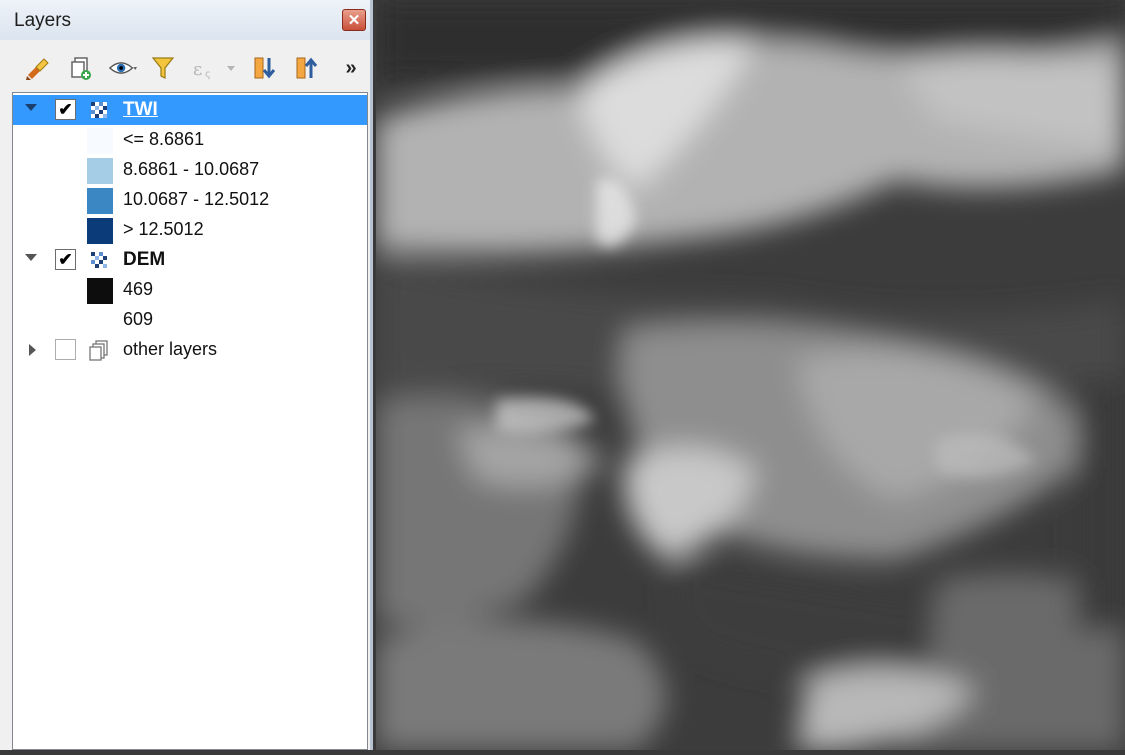  Describe the element at coordinates (37, 68) in the screenshot. I see `paint-brush-icon` at that location.